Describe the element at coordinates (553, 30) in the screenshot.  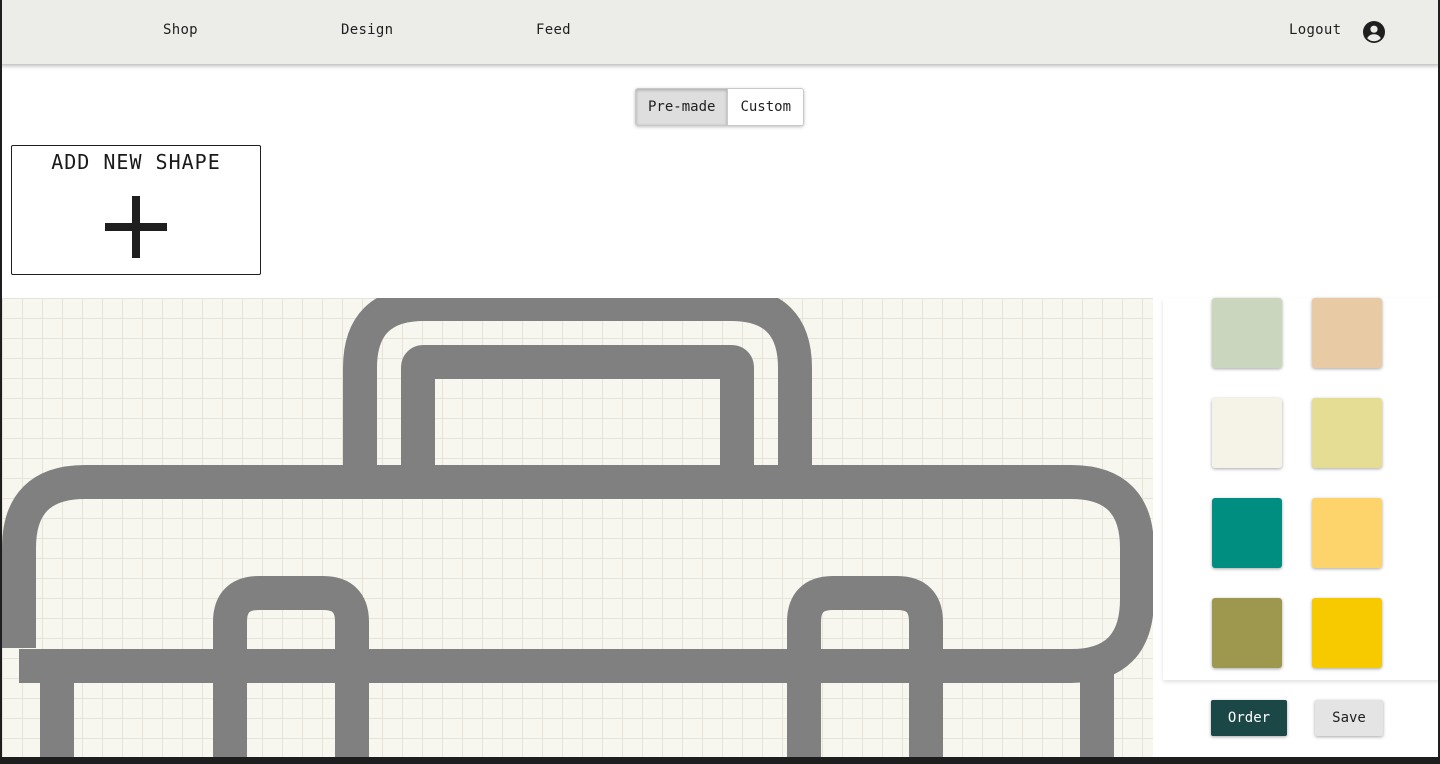
I see `nav-feed-link: Feed` at that location.